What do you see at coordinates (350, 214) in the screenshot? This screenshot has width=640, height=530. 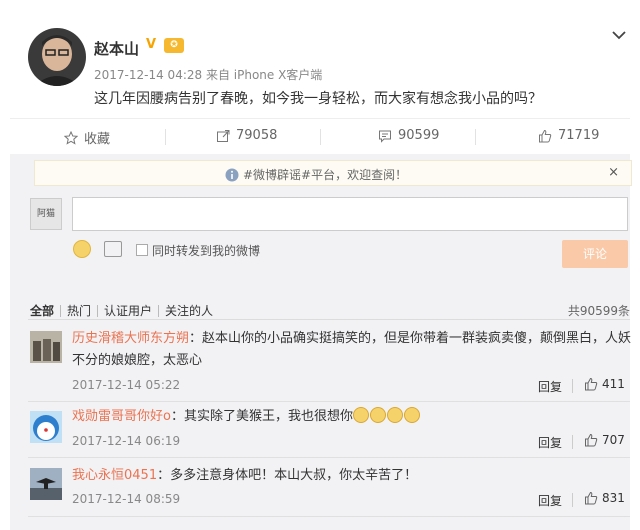 I see `comment-input` at bounding box center [350, 214].